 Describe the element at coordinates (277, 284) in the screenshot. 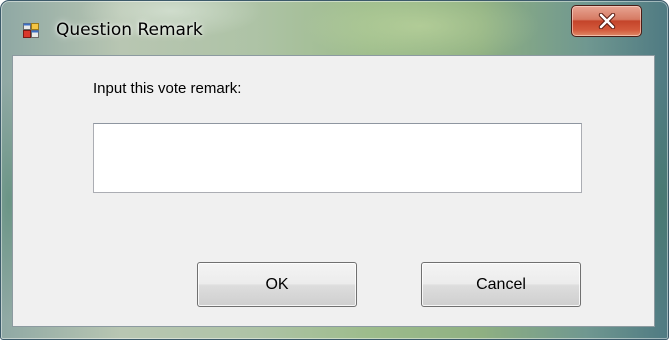

I see `ok-button: OK` at that location.